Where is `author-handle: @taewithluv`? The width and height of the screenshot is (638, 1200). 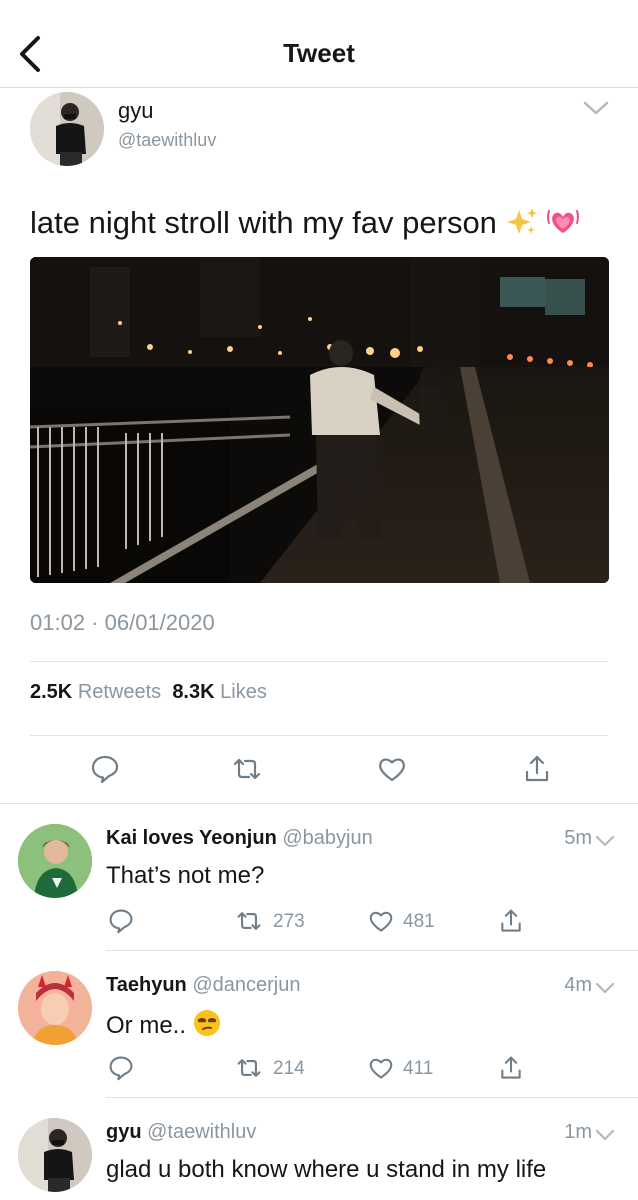 author-handle: @taewithluv is located at coordinates (167, 140).